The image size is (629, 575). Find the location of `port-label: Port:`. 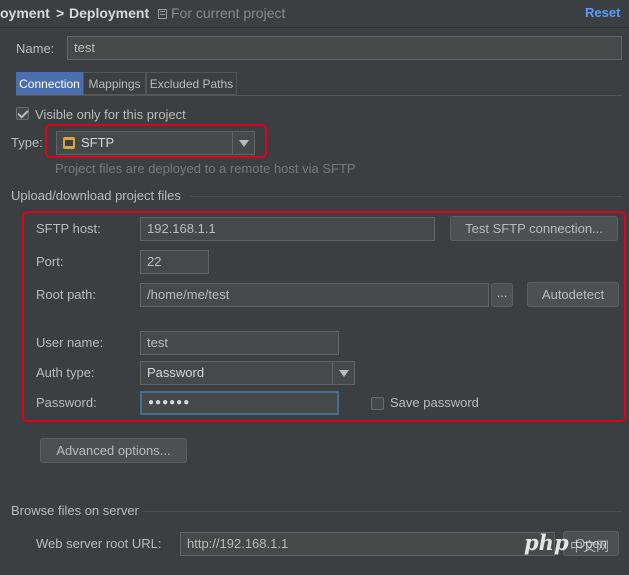

port-label: Port: is located at coordinates (50, 261).